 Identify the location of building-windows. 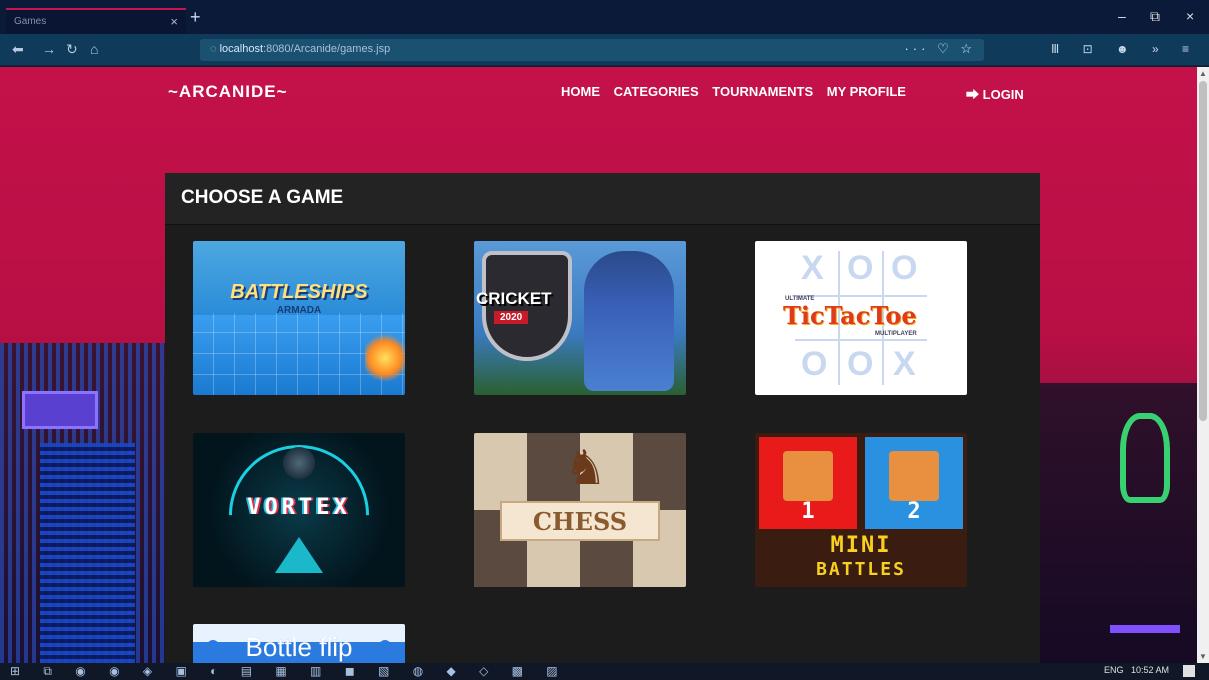
(87, 553).